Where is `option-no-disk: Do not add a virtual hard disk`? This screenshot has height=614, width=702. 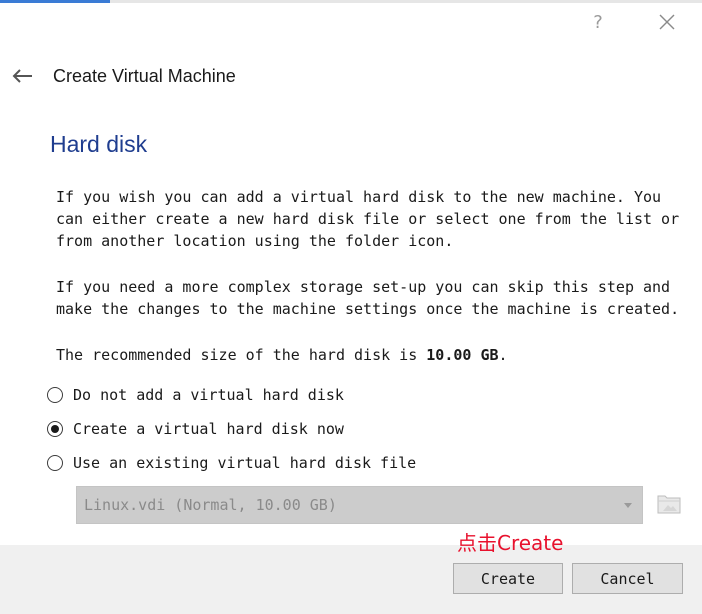 option-no-disk: Do not add a virtual hard disk is located at coordinates (195, 395).